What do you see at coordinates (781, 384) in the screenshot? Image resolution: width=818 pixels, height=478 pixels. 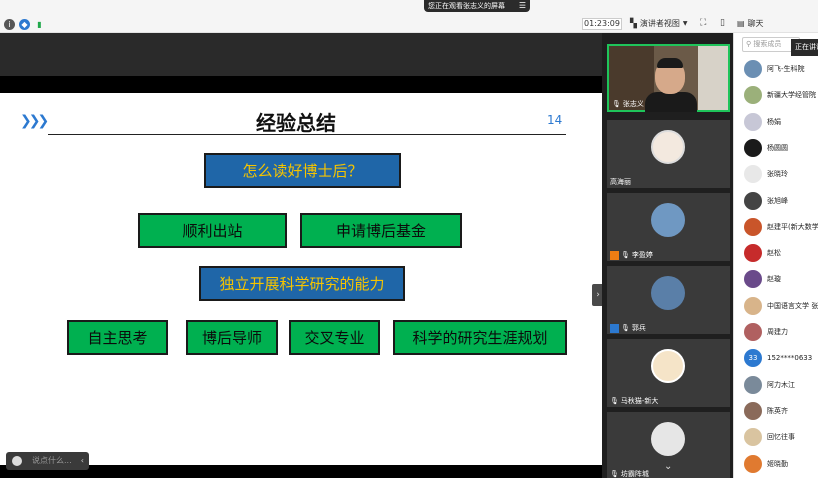 I see `participant-name: 阿力木江` at bounding box center [781, 384].